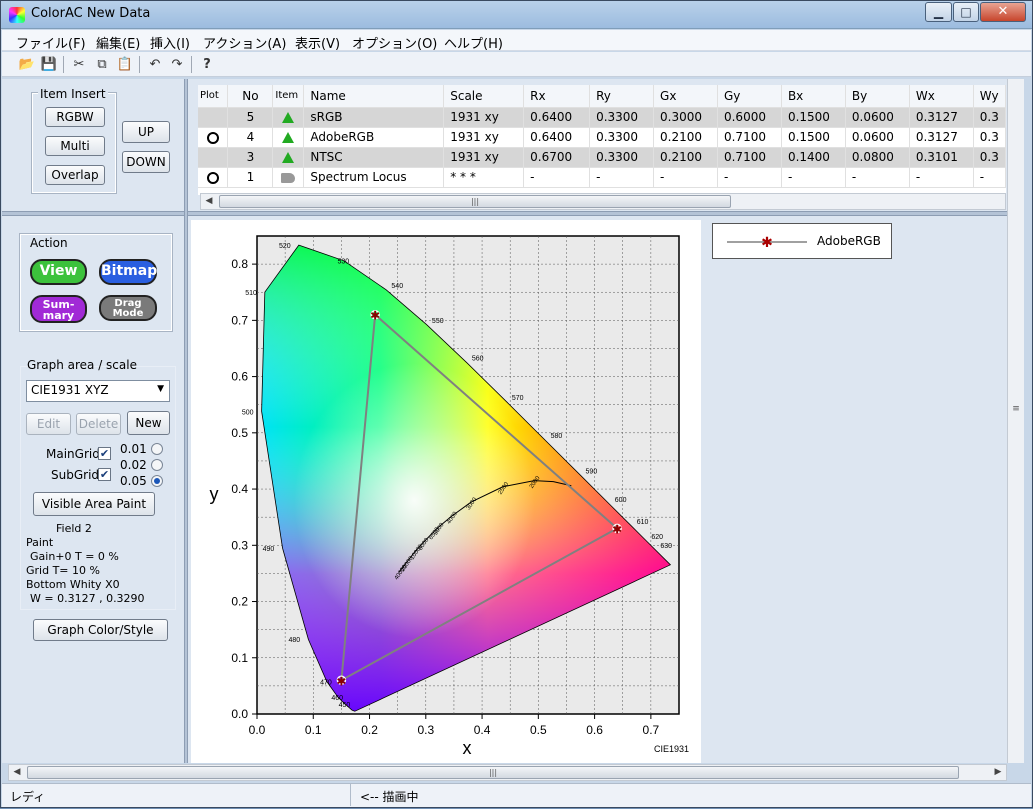 The height and width of the screenshot is (809, 1033). What do you see at coordinates (622, 96) in the screenshot?
I see `header-ry: Ry` at bounding box center [622, 96].